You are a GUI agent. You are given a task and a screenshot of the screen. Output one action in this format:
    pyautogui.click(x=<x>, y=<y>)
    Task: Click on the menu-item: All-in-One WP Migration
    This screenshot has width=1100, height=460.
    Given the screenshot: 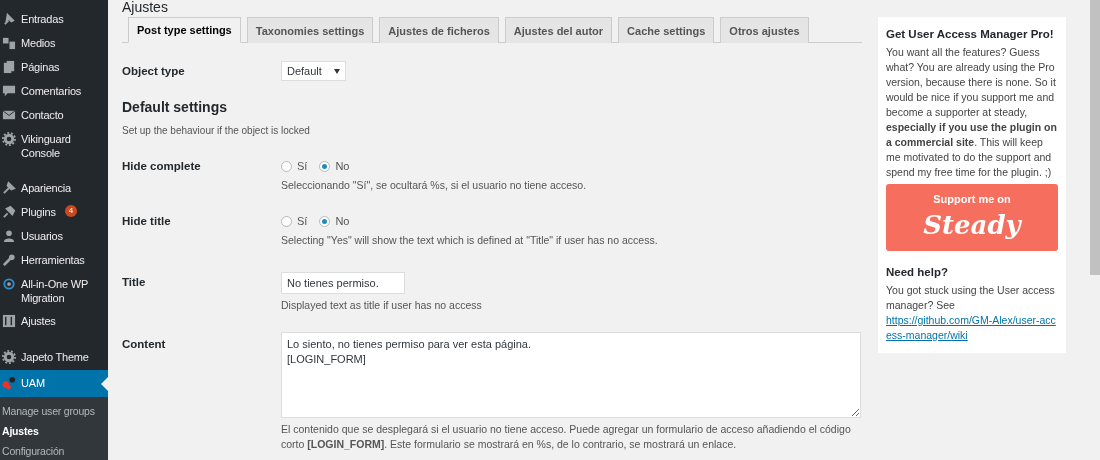 What is the action you would take?
    pyautogui.click(x=54, y=291)
    